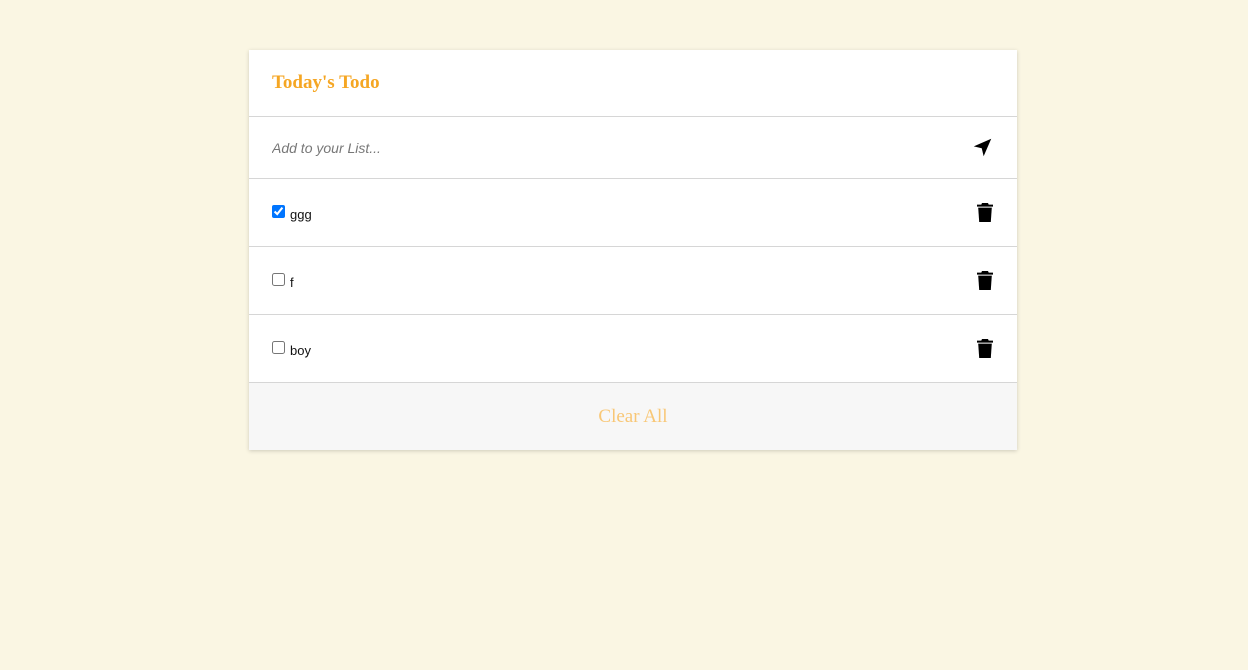 The width and height of the screenshot is (1248, 670). I want to click on add-todo-button, so click(982, 148).